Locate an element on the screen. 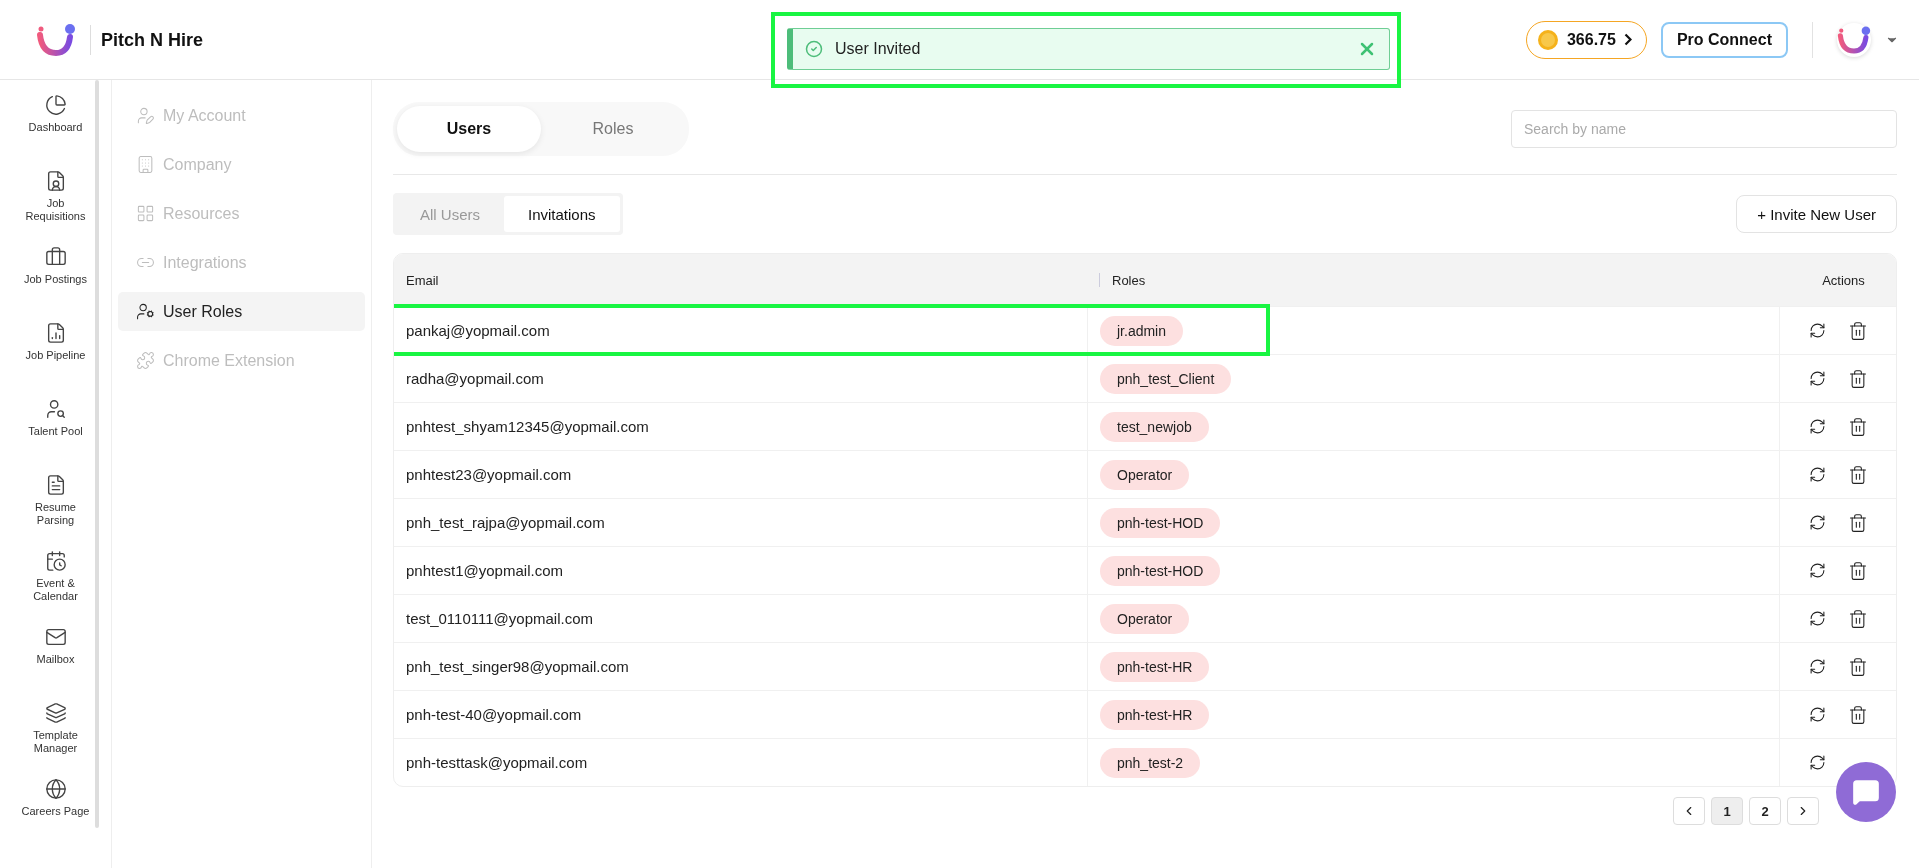  email-cell: pnh-testtask@yopmail.com is located at coordinates (740, 762).